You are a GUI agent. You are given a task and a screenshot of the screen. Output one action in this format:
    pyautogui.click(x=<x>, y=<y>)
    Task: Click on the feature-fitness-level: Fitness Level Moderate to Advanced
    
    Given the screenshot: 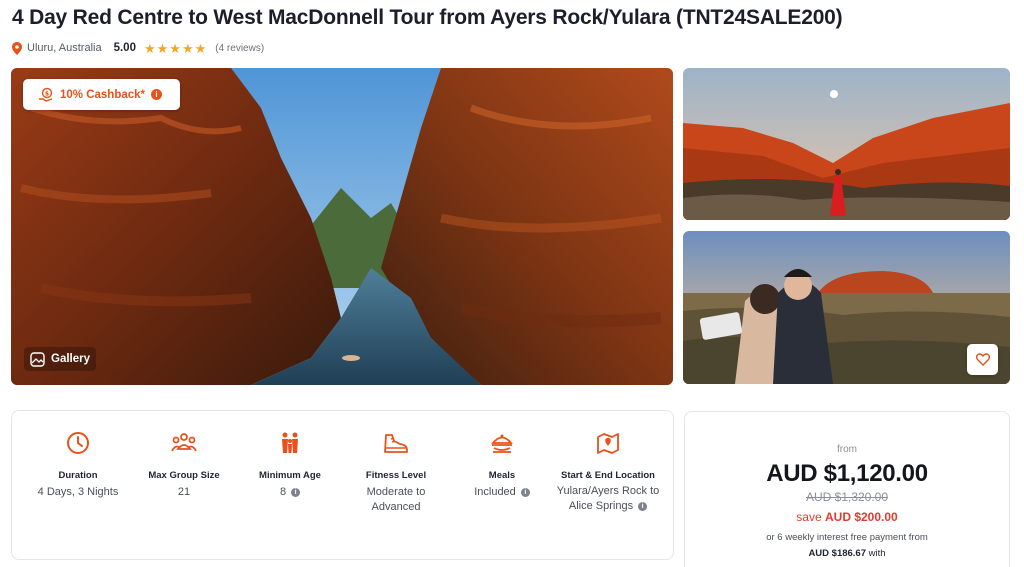 What is the action you would take?
    pyautogui.click(x=396, y=472)
    